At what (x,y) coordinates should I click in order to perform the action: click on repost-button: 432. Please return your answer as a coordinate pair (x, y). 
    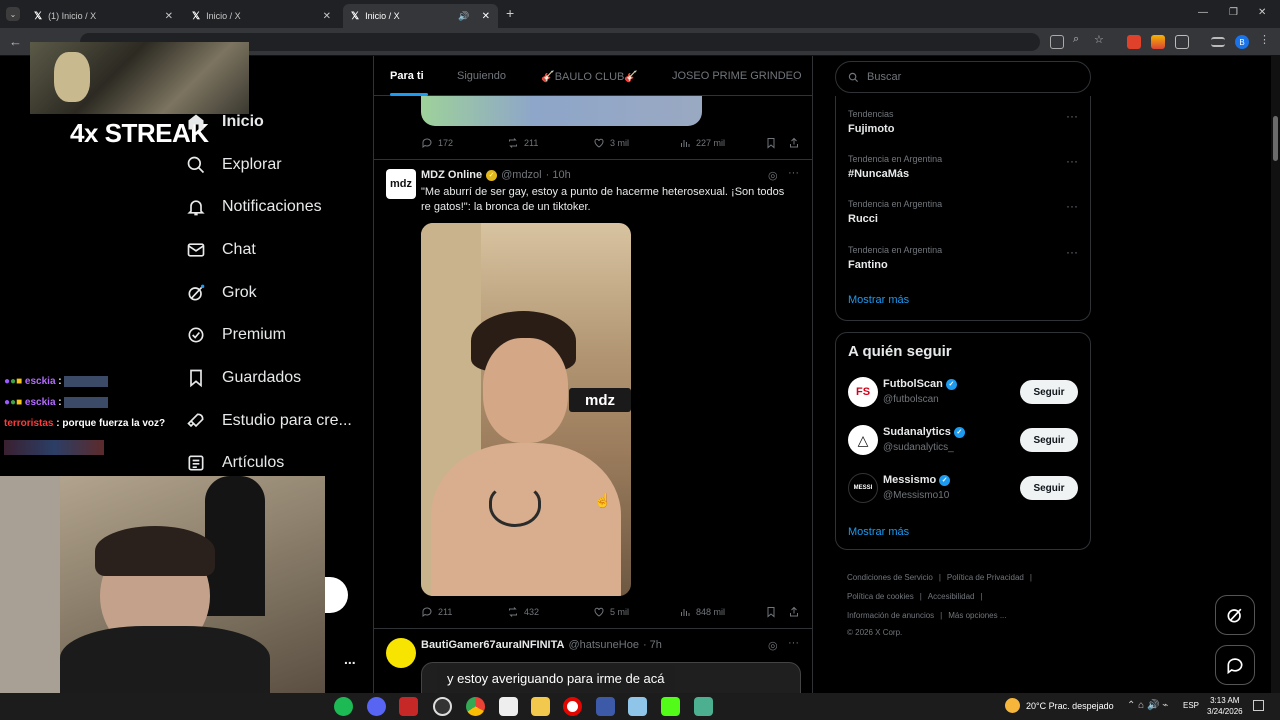
    Looking at the image, I should click on (523, 612).